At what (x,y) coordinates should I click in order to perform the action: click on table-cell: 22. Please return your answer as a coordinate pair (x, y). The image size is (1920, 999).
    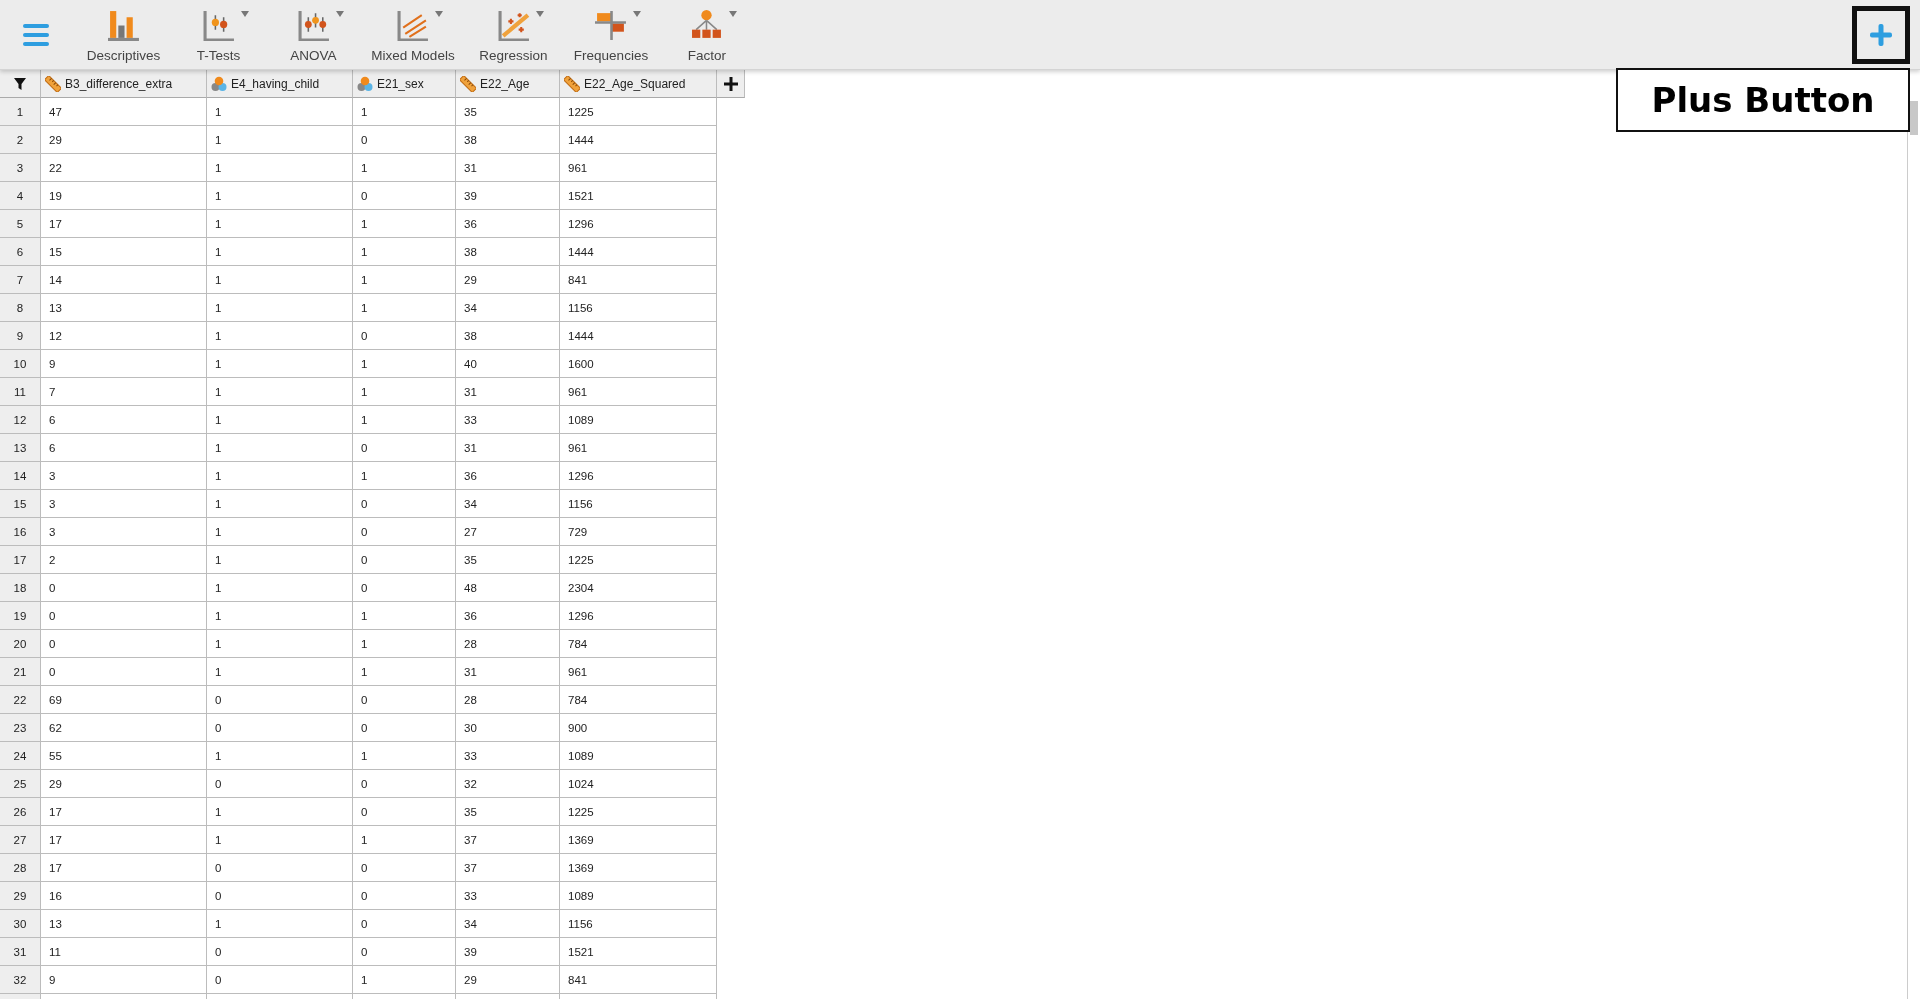
    Looking at the image, I should click on (124, 168).